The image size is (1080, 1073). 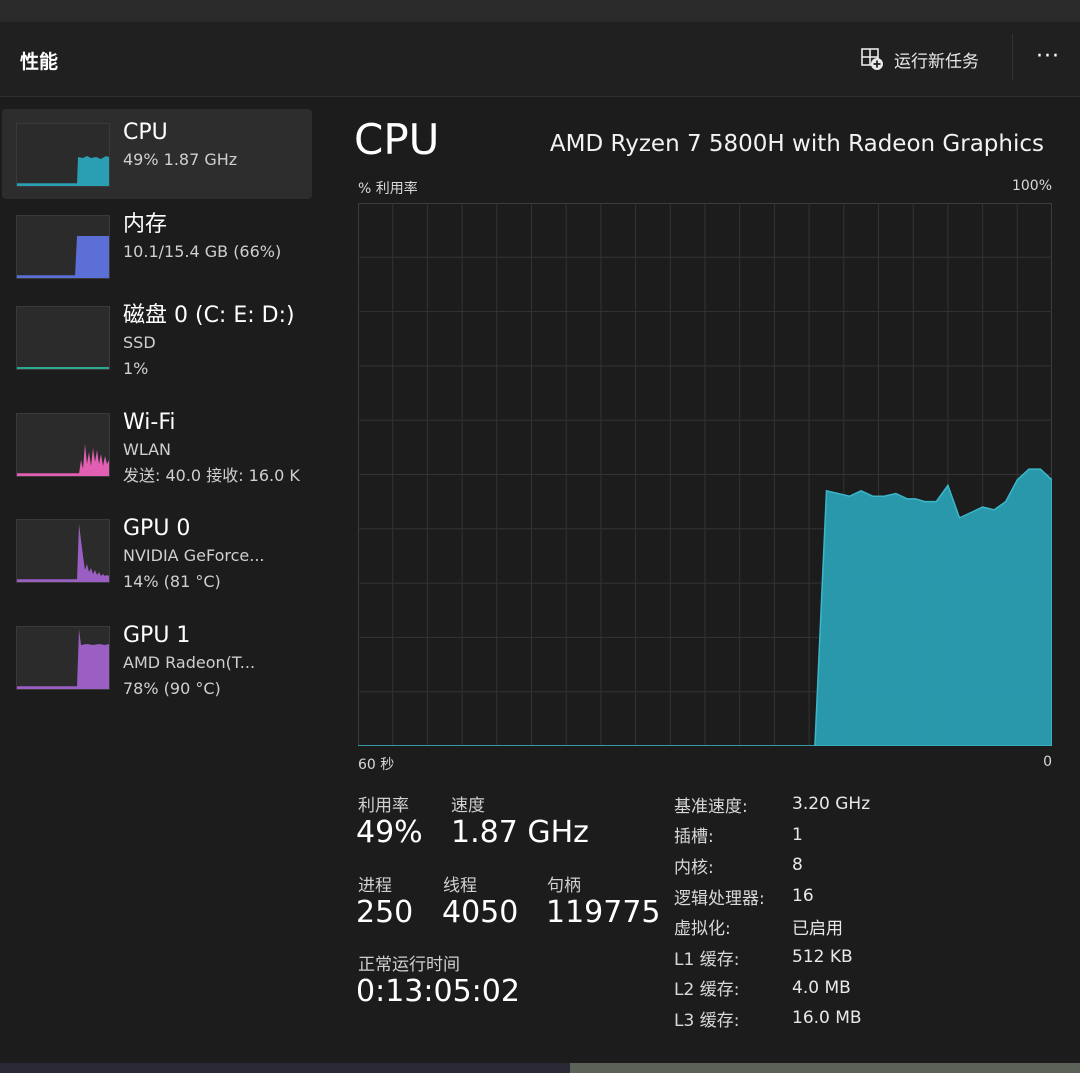 What do you see at coordinates (822, 957) in the screenshot?
I see `spec-value: 512 KB` at bounding box center [822, 957].